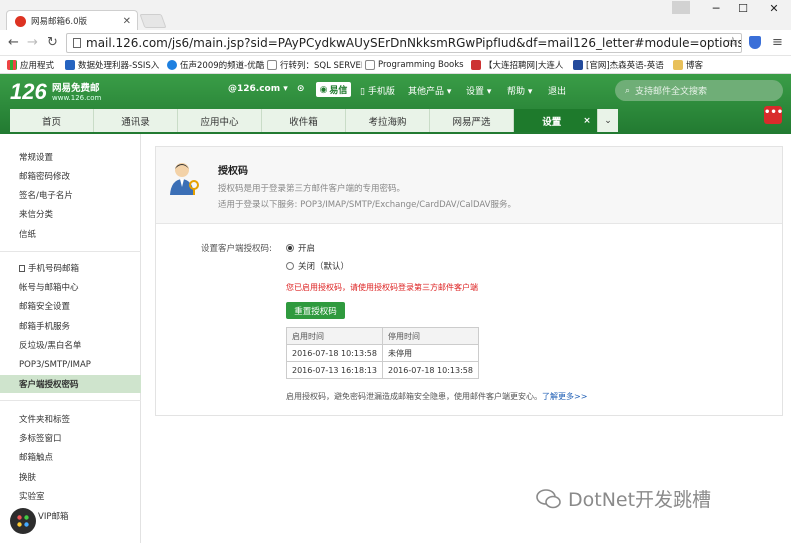 This screenshot has height=543, width=791. I want to click on logo-url: www.126.com, so click(77, 98).